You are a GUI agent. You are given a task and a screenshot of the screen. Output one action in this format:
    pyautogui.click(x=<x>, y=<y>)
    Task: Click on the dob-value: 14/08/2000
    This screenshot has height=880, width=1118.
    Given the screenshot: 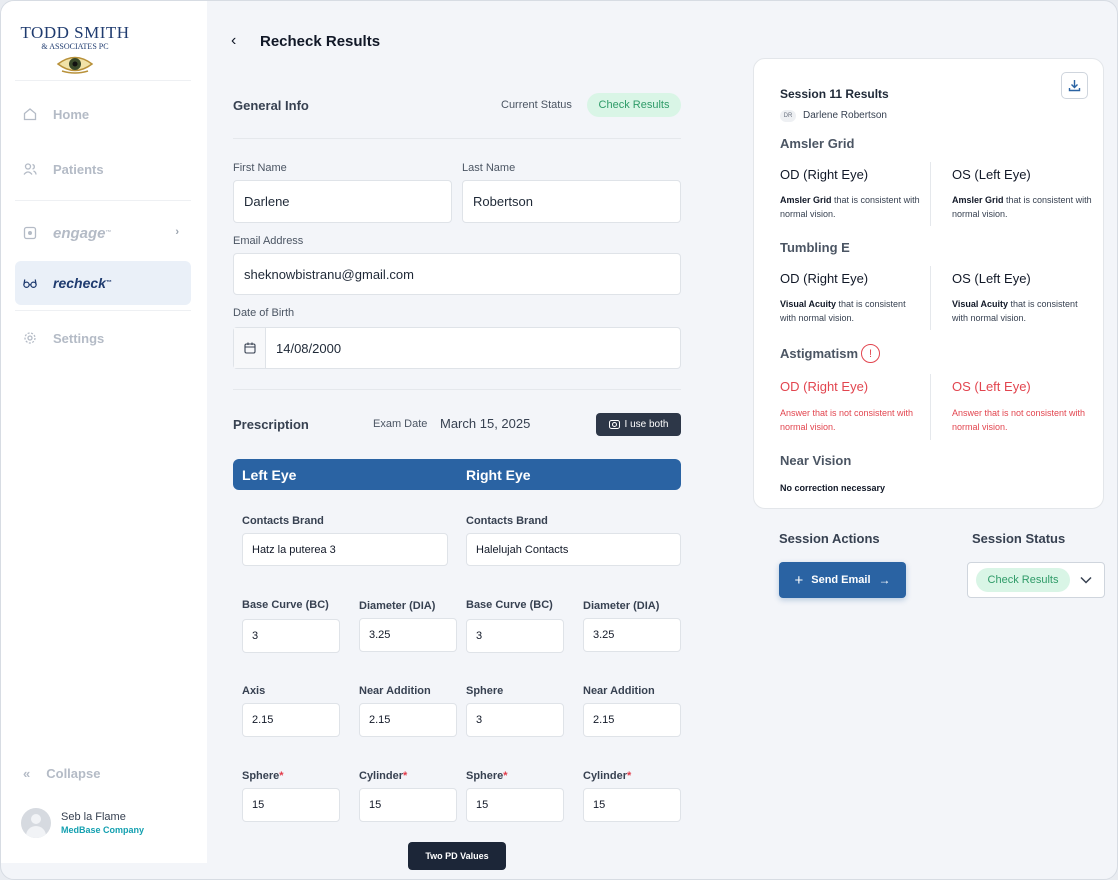 What is the action you would take?
    pyautogui.click(x=309, y=348)
    